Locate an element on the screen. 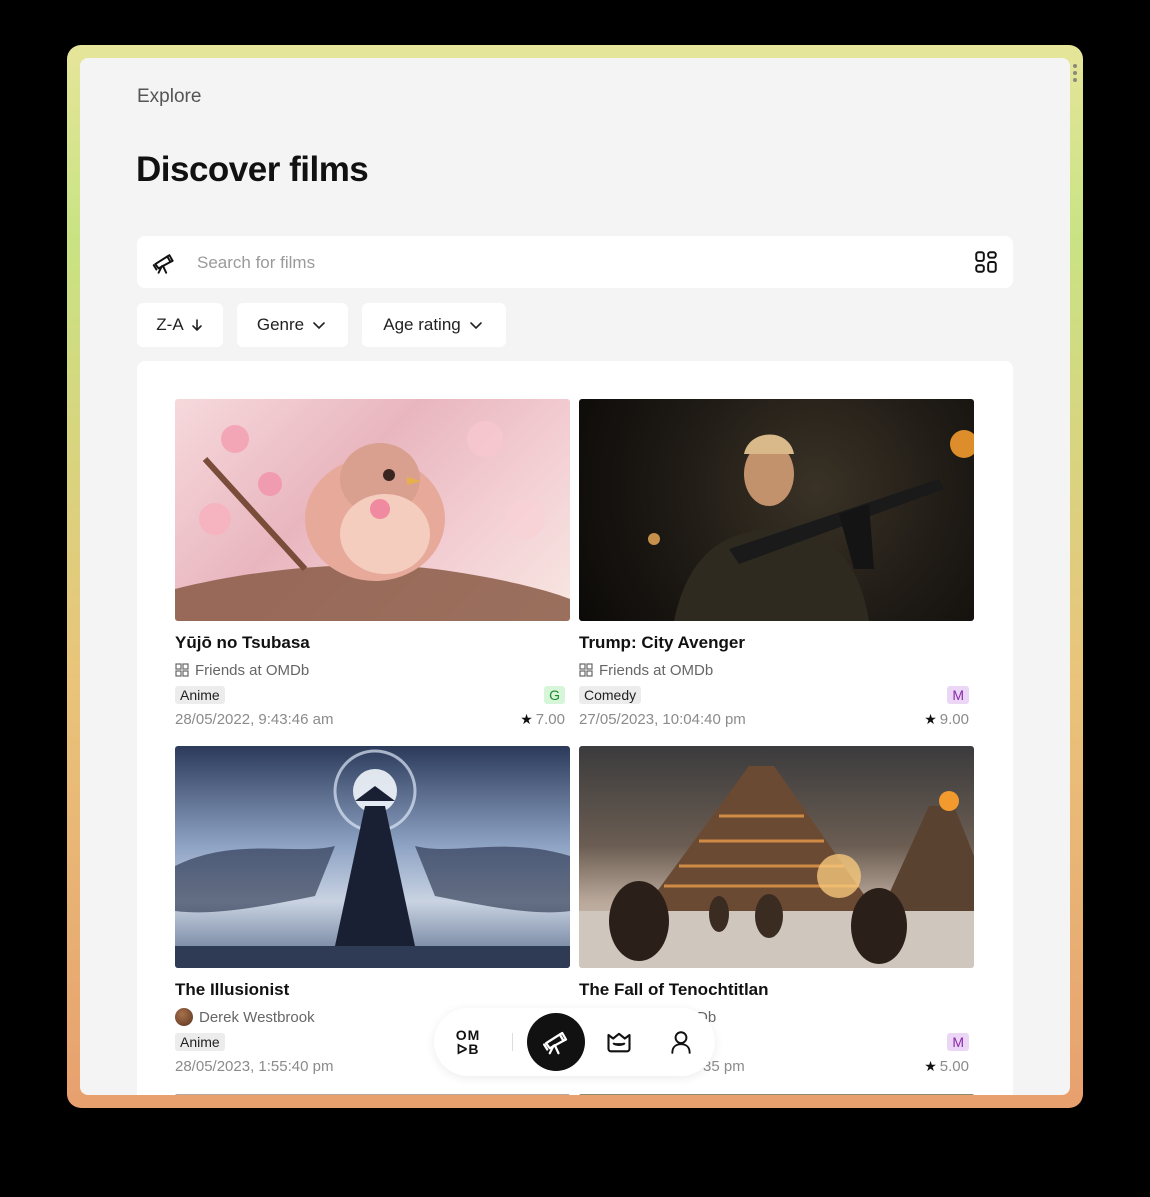 This screenshot has height=1197, width=1150. omdb-home-button: OM ᐅB is located at coordinates (468, 1042).